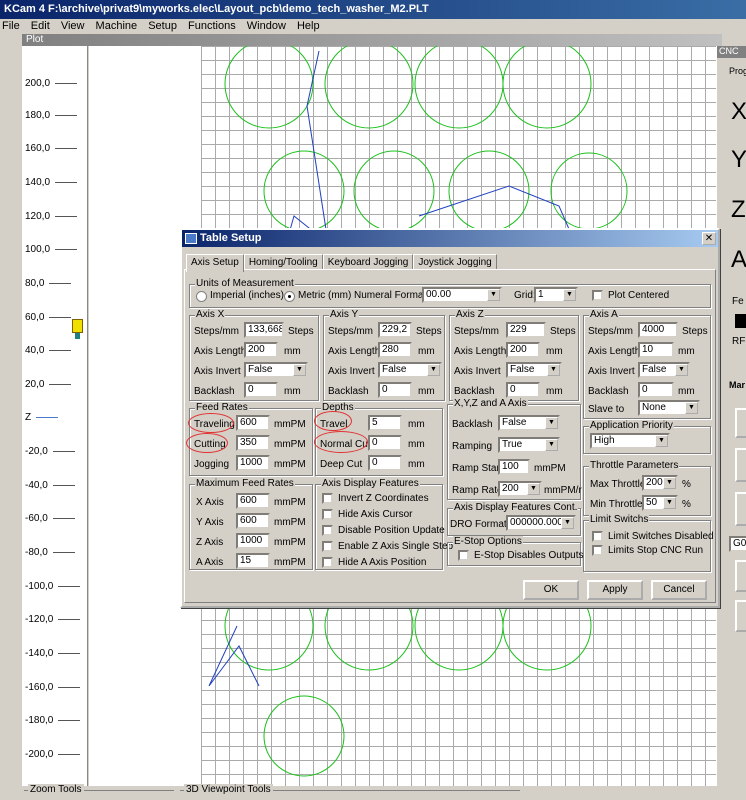 Image resolution: width=746 pixels, height=800 pixels. Describe the element at coordinates (370, 483) in the screenshot. I see `display-features-legend: Axis Display Features` at that location.